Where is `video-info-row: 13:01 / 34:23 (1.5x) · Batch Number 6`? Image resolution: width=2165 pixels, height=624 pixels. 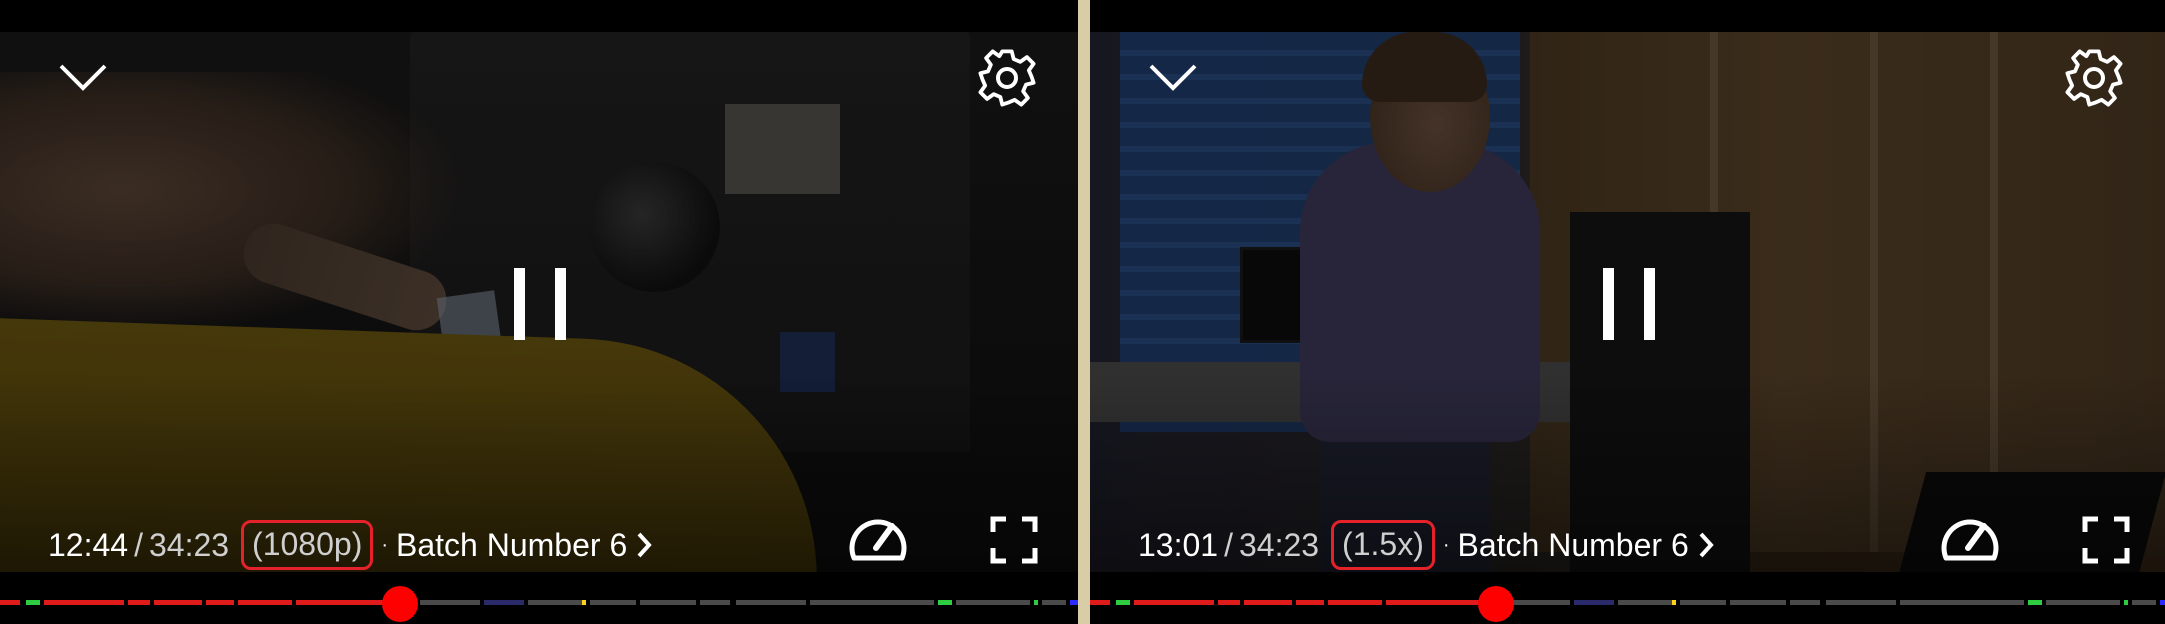
video-info-row: 13:01 / 34:23 (1.5x) · Batch Number 6 is located at coordinates (1426, 545).